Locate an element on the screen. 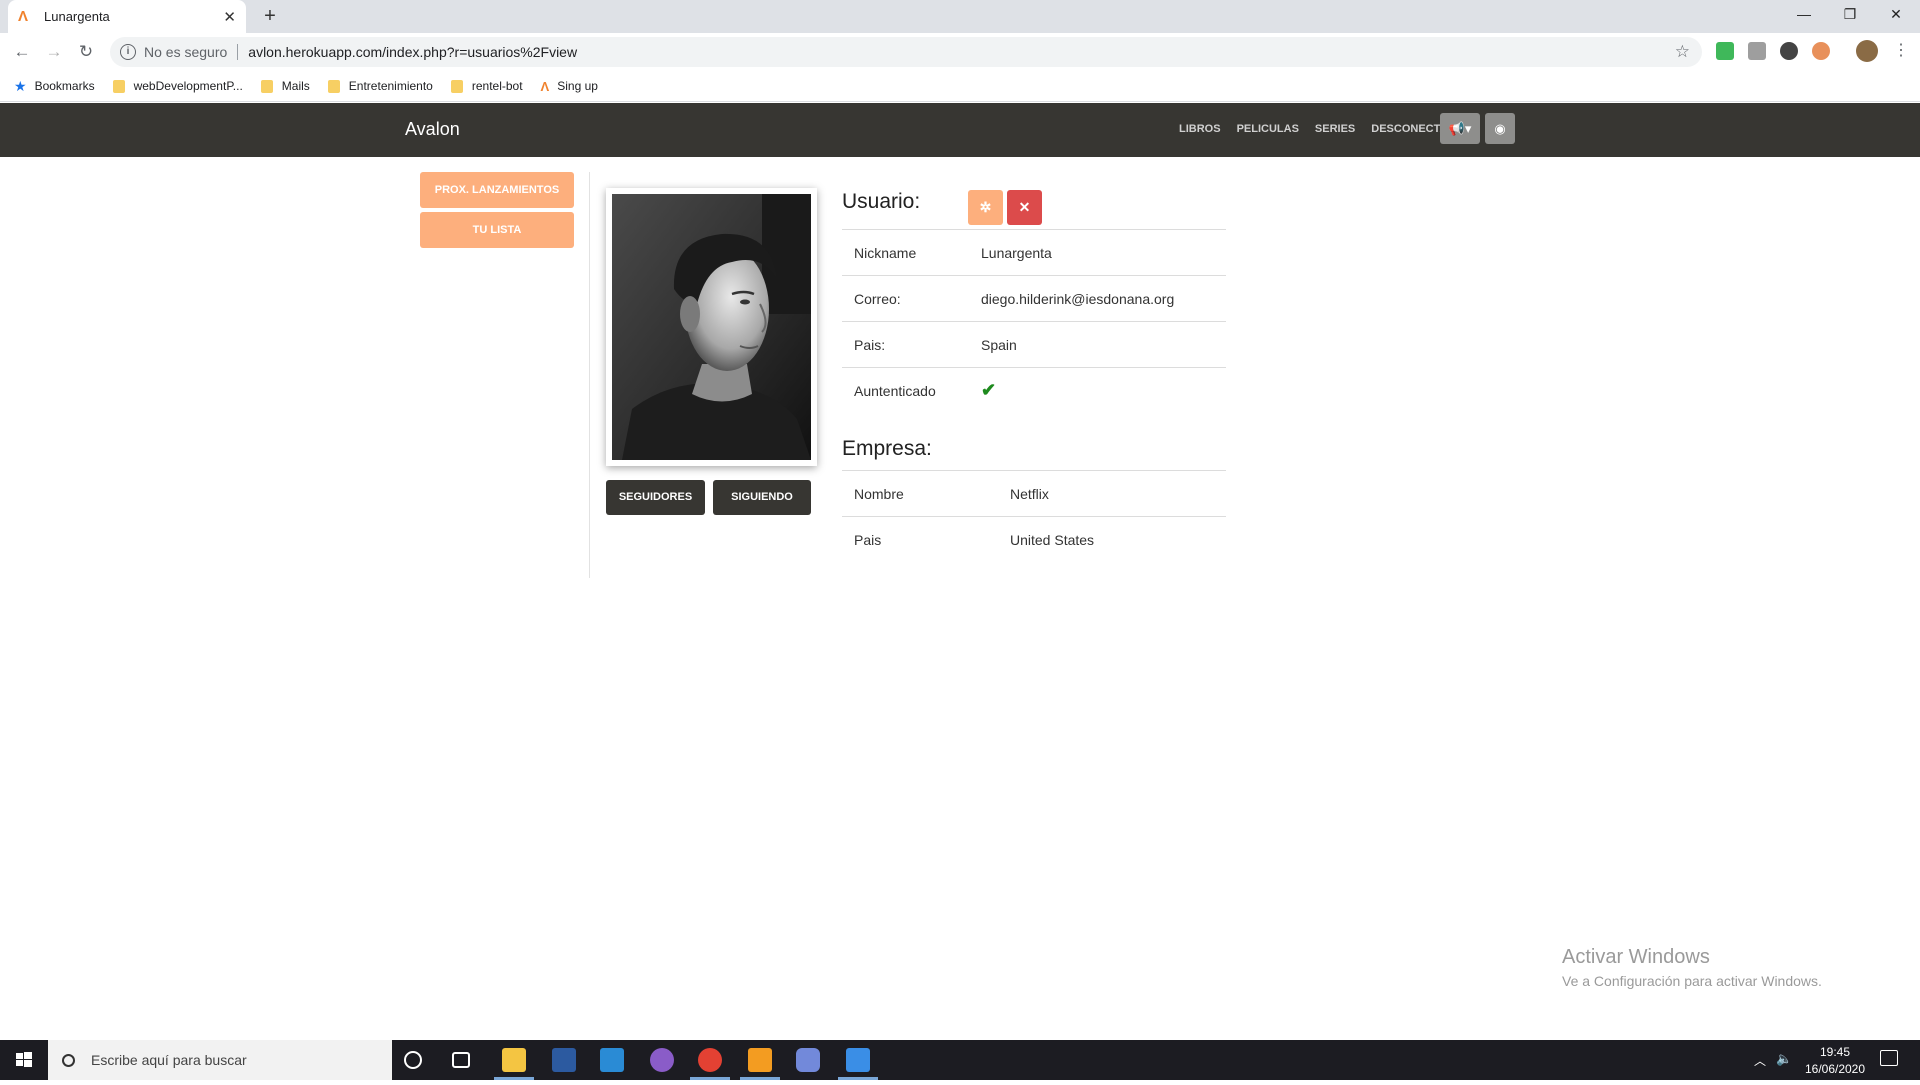  browser-menu-icon: ⋮ is located at coordinates (1901, 50).